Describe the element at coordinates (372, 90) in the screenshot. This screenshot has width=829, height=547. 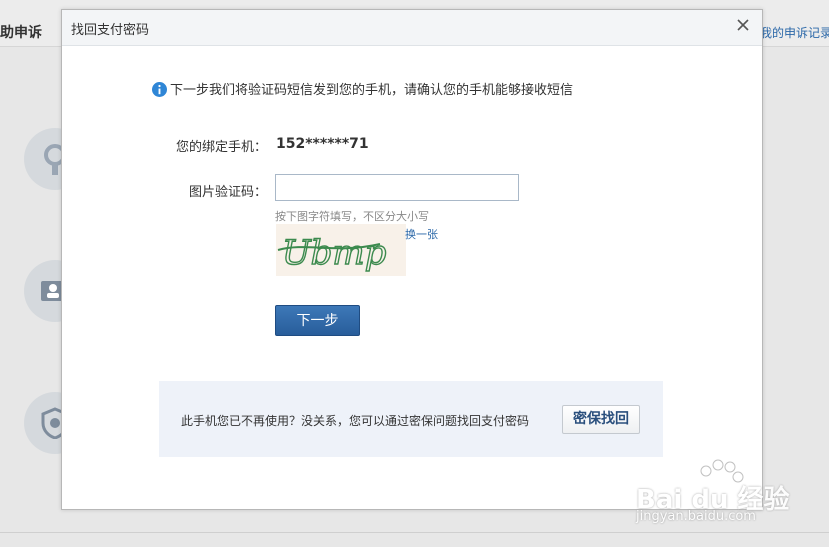
I see `sms-notice-text: 下一步我们将验证码短信发到您的手机，请确认您的手机能够接收短信` at that location.